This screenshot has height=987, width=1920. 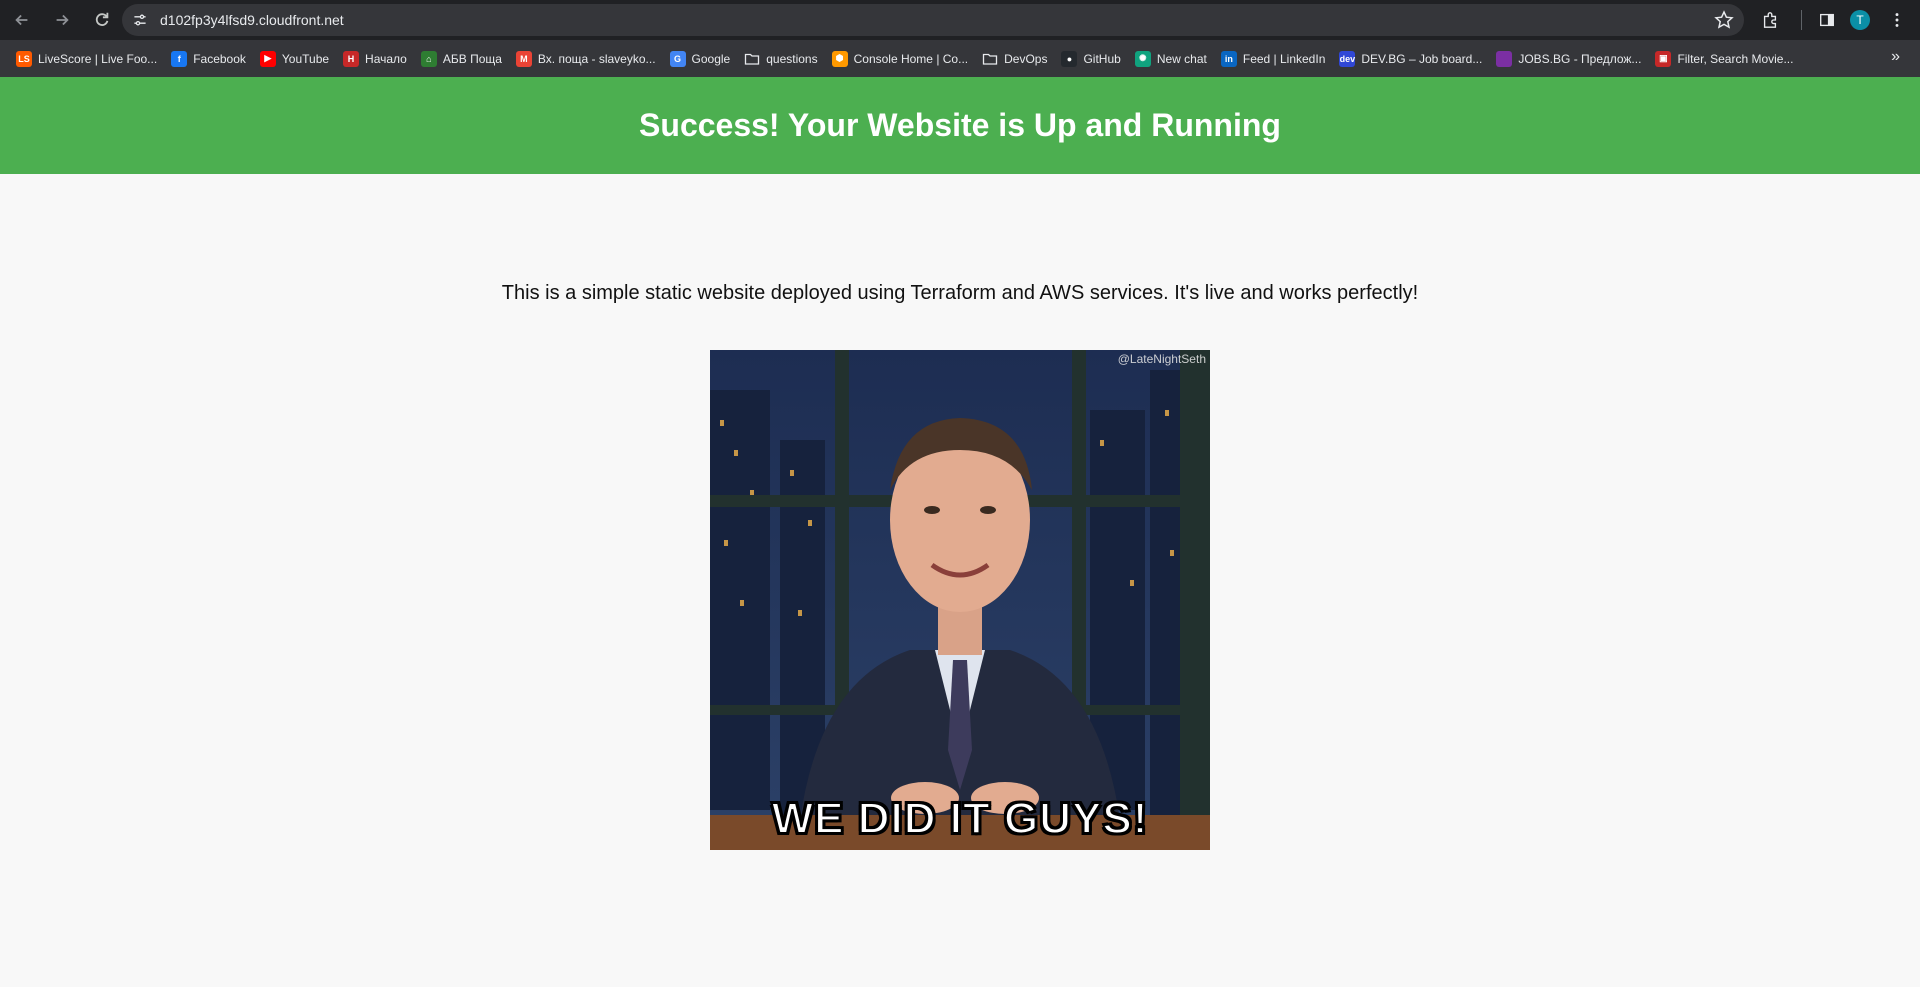 What do you see at coordinates (1663, 58) in the screenshot?
I see `movie-icon: ▣` at bounding box center [1663, 58].